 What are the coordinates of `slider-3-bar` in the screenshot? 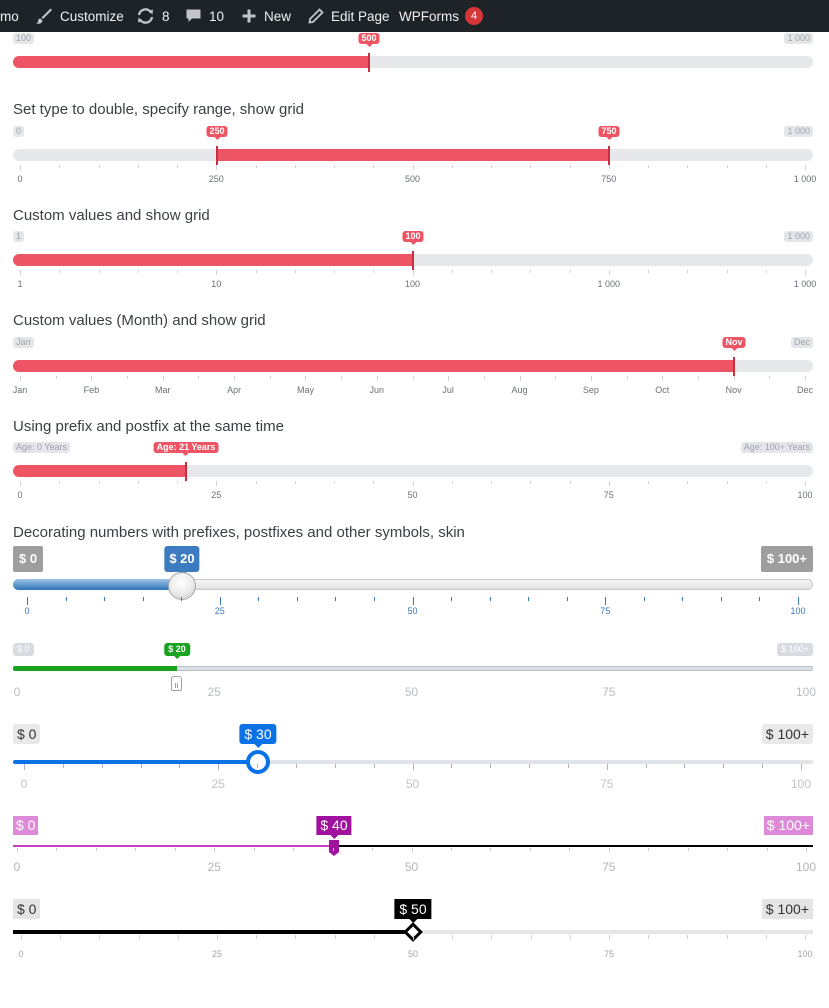 It's located at (213, 260).